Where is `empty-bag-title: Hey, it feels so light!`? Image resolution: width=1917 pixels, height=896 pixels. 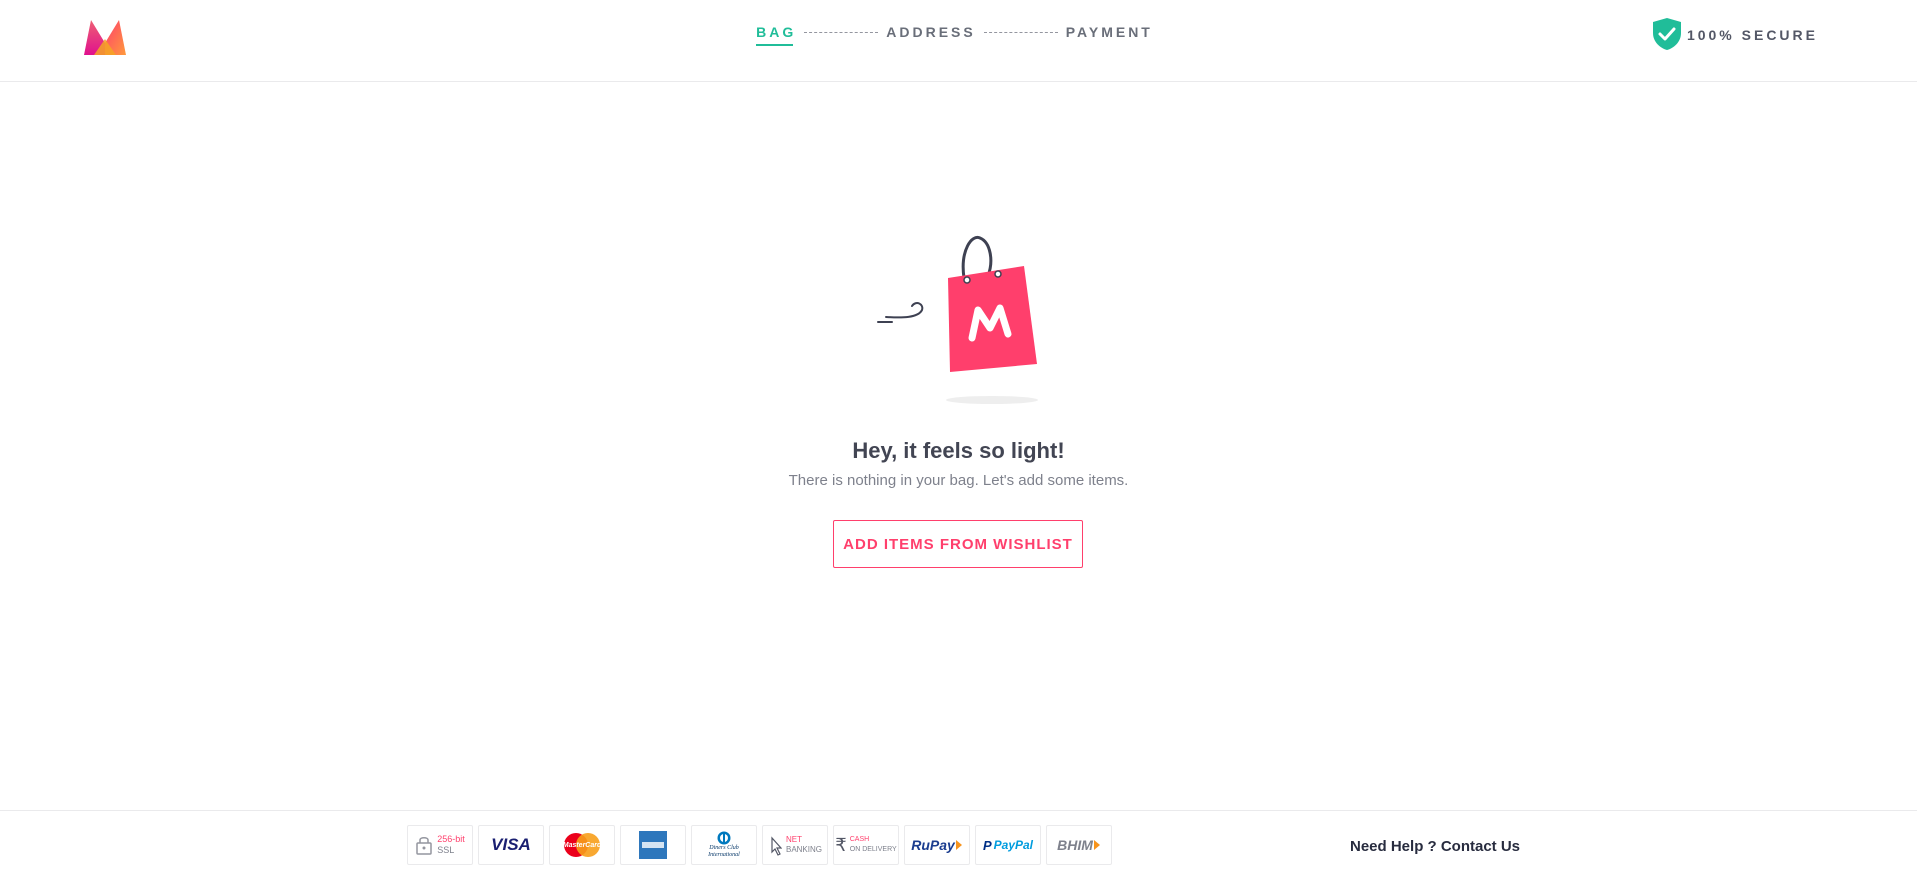 empty-bag-title: Hey, it feels so light! is located at coordinates (958, 450).